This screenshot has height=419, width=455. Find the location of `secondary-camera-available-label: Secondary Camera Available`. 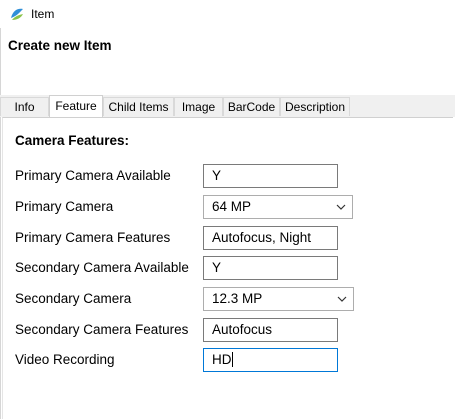

secondary-camera-available-label: Secondary Camera Available is located at coordinates (102, 267).